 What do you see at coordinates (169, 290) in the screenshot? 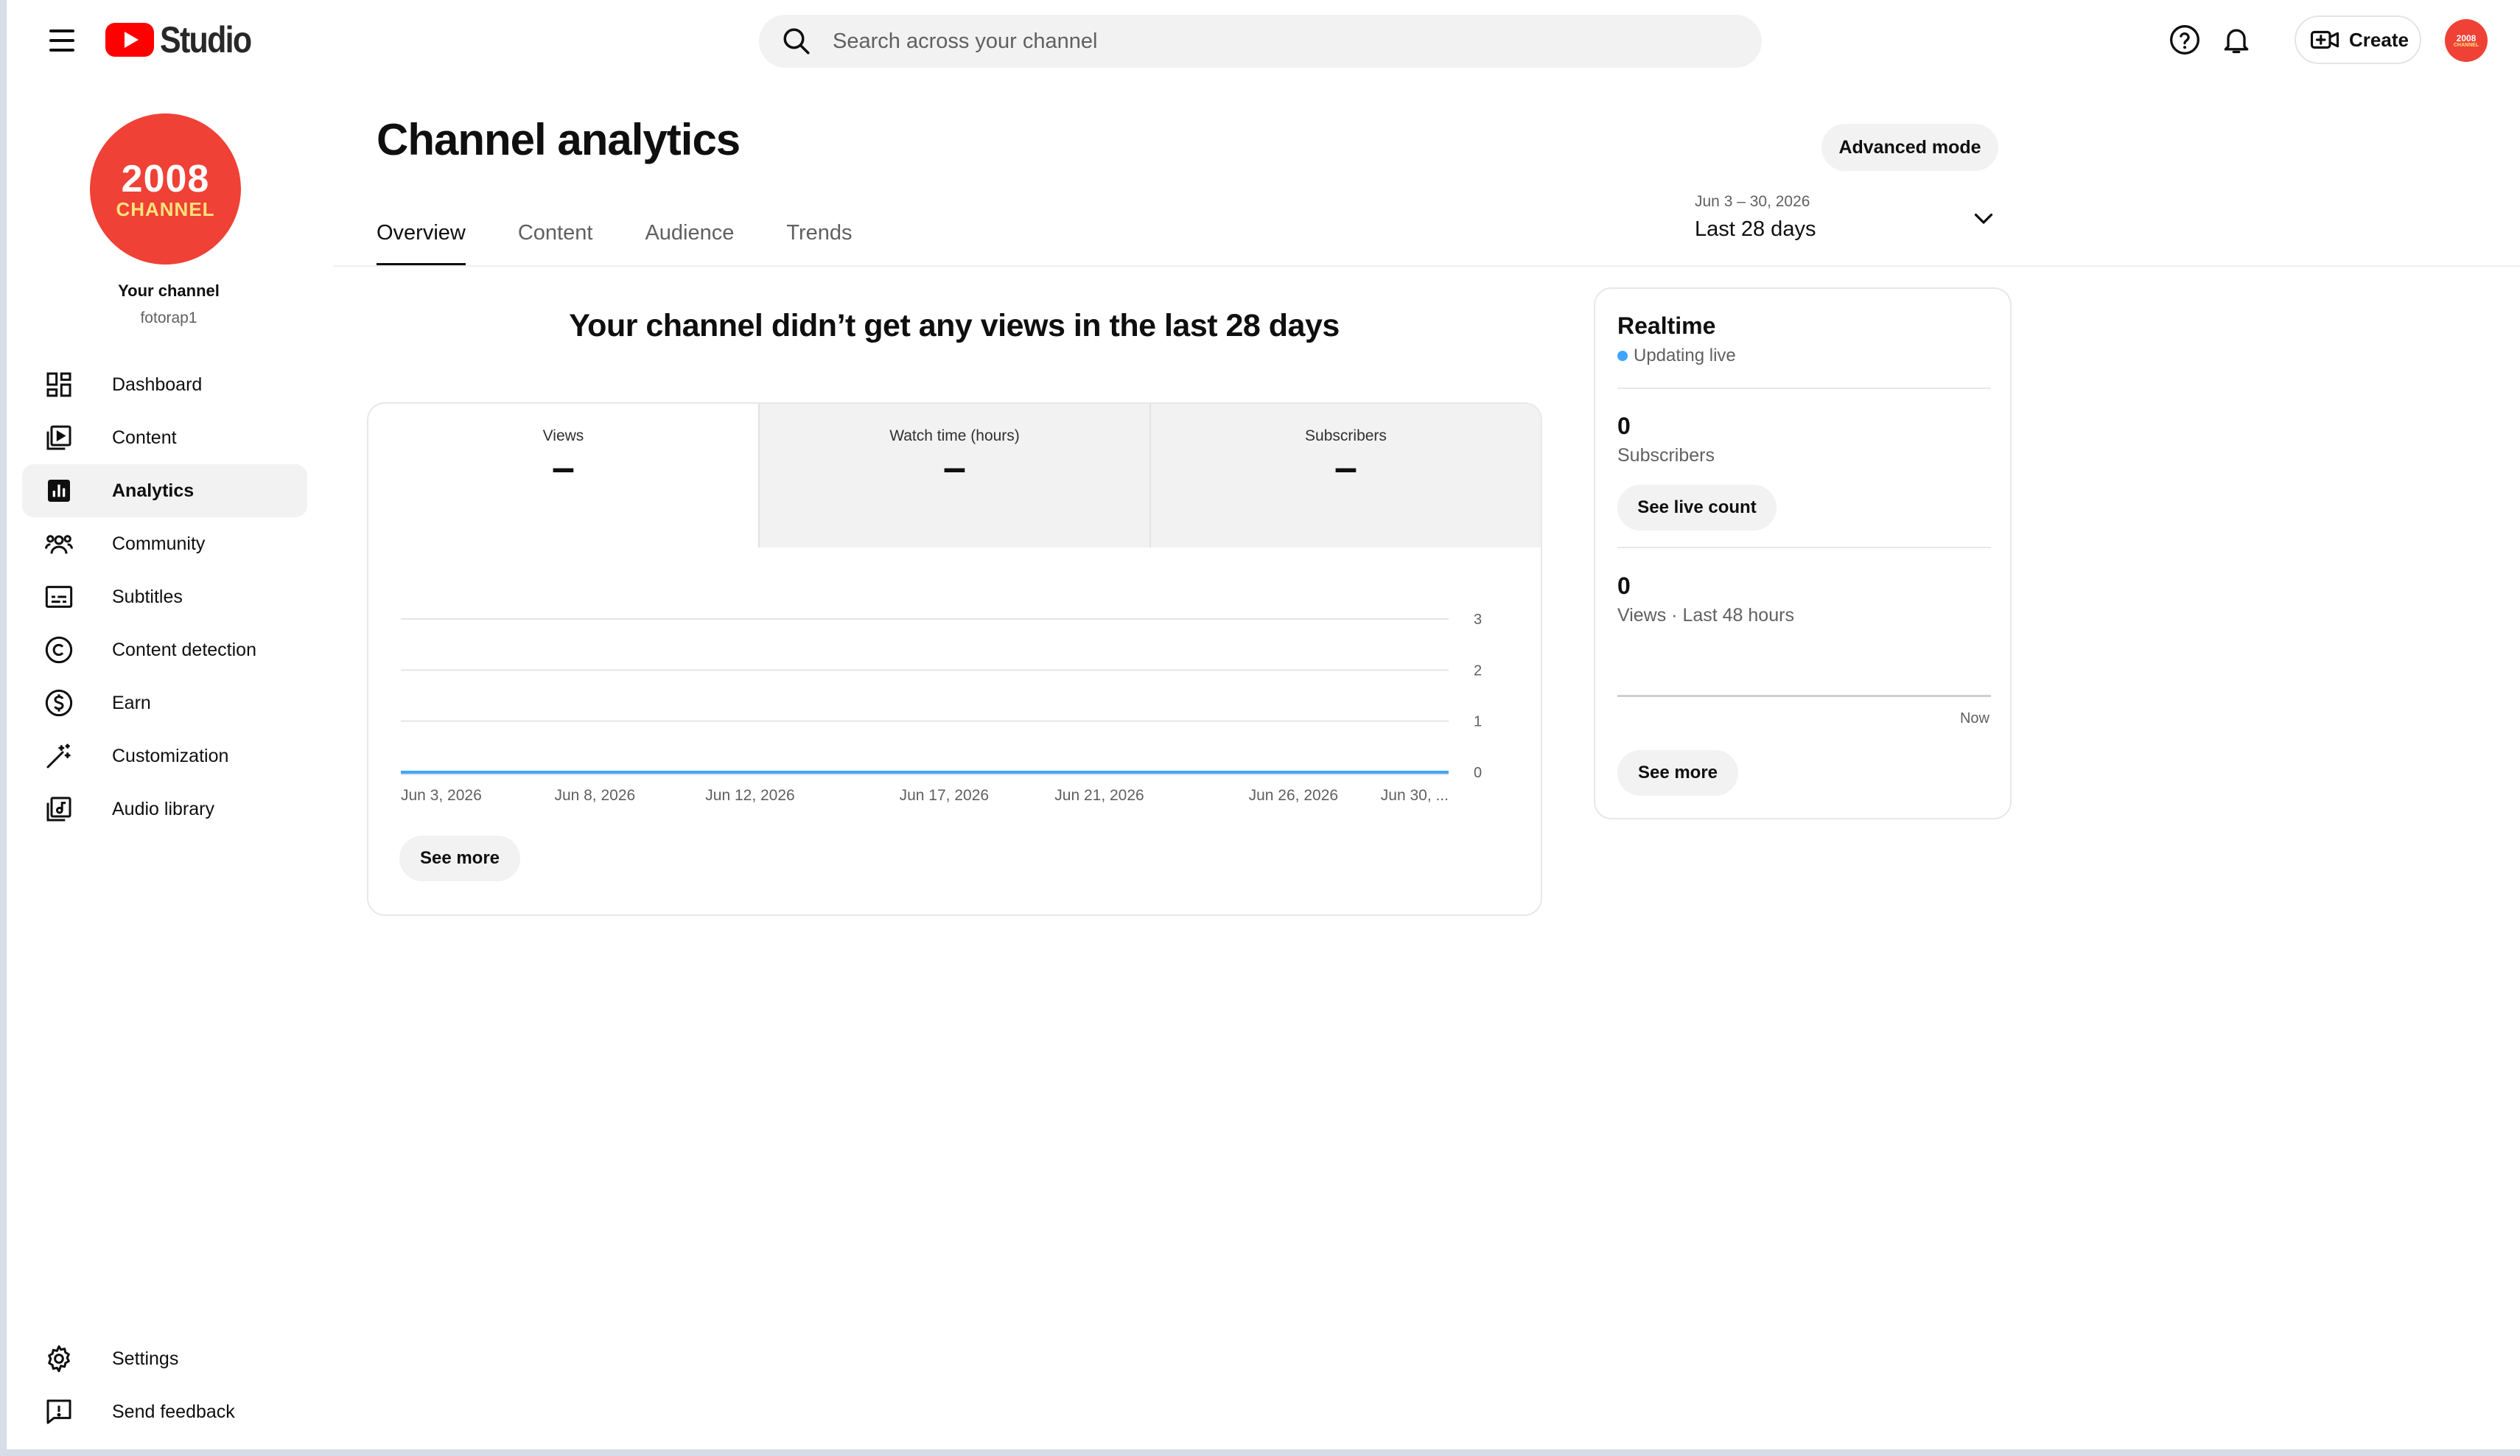
I see `channel-title: Your channel` at bounding box center [169, 290].